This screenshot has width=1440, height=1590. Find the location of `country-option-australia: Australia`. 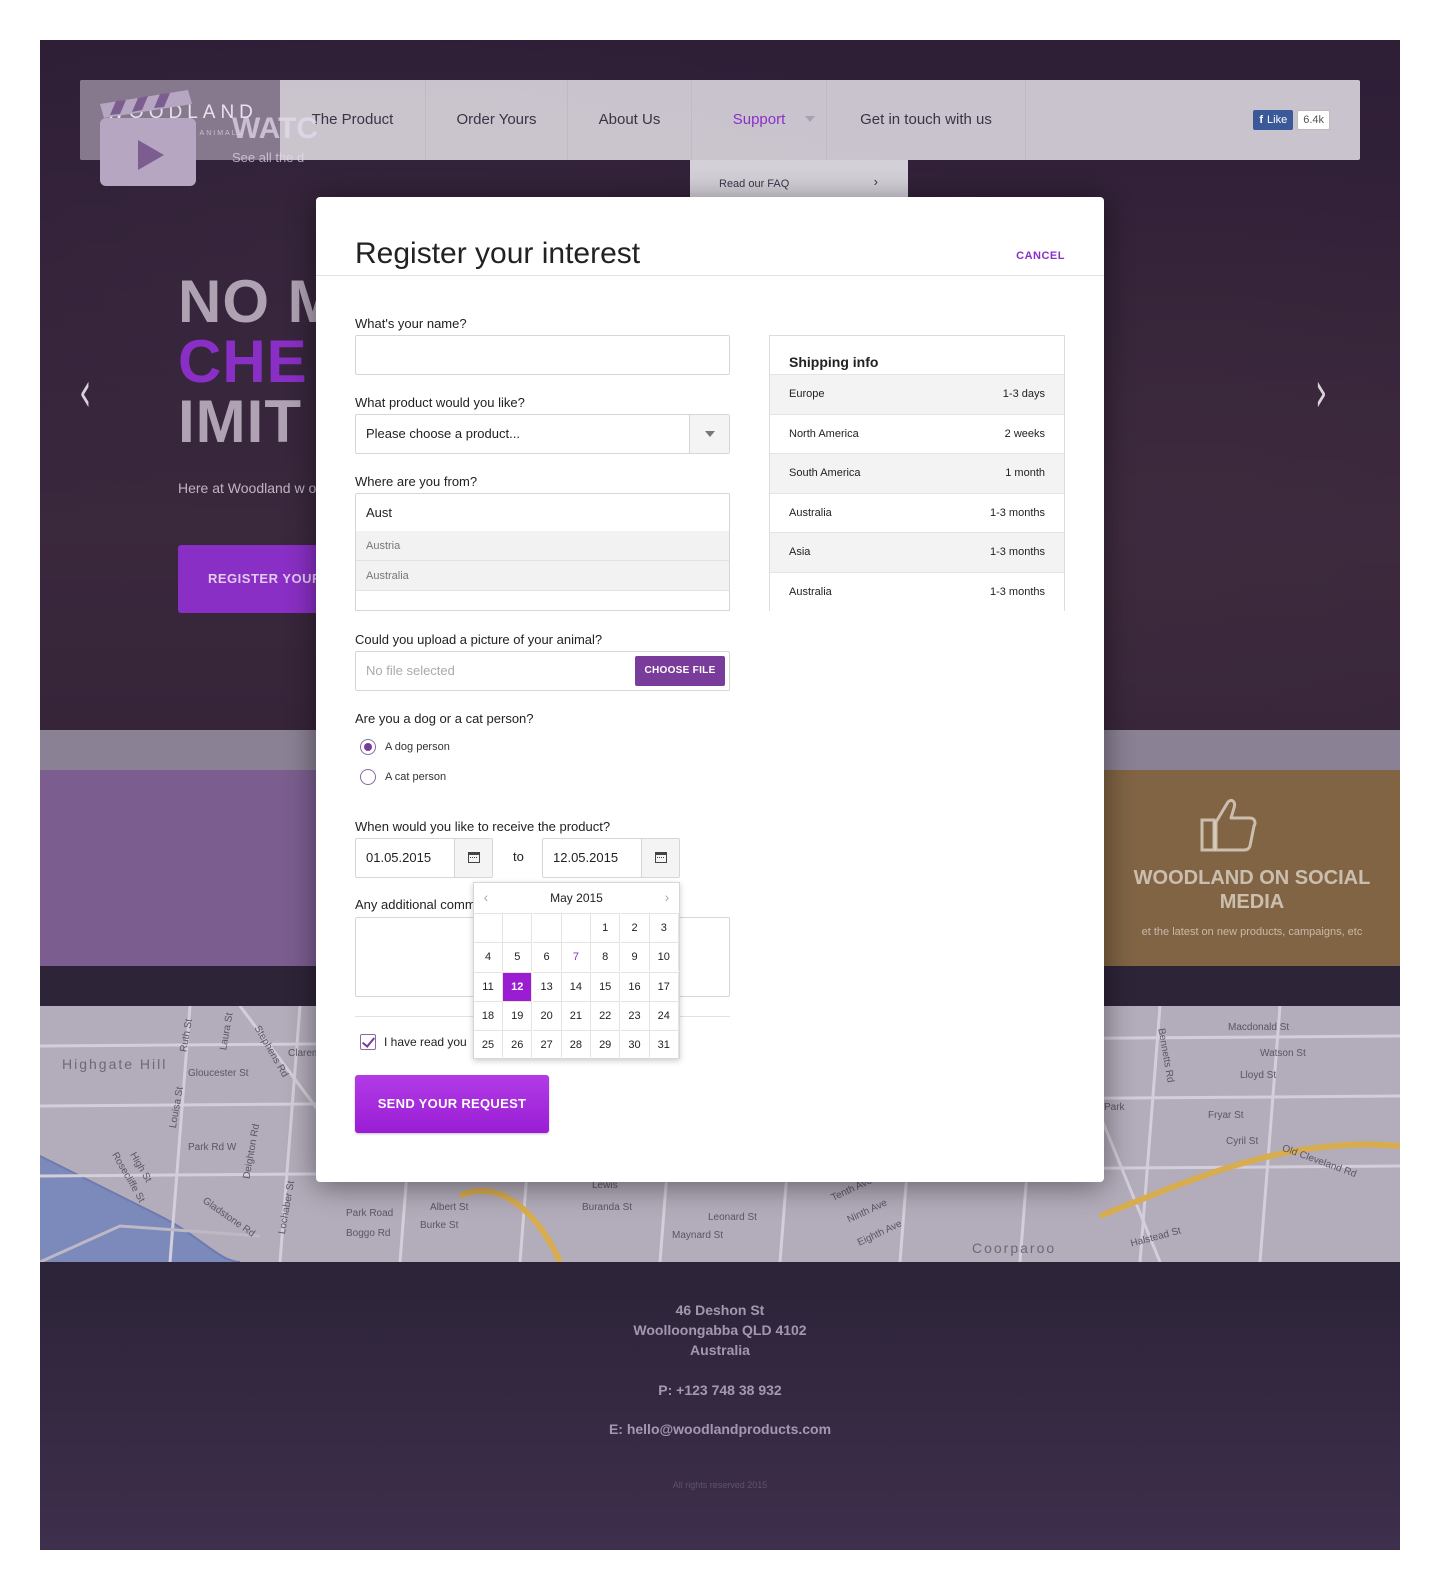

country-option-australia: Australia is located at coordinates (542, 576).